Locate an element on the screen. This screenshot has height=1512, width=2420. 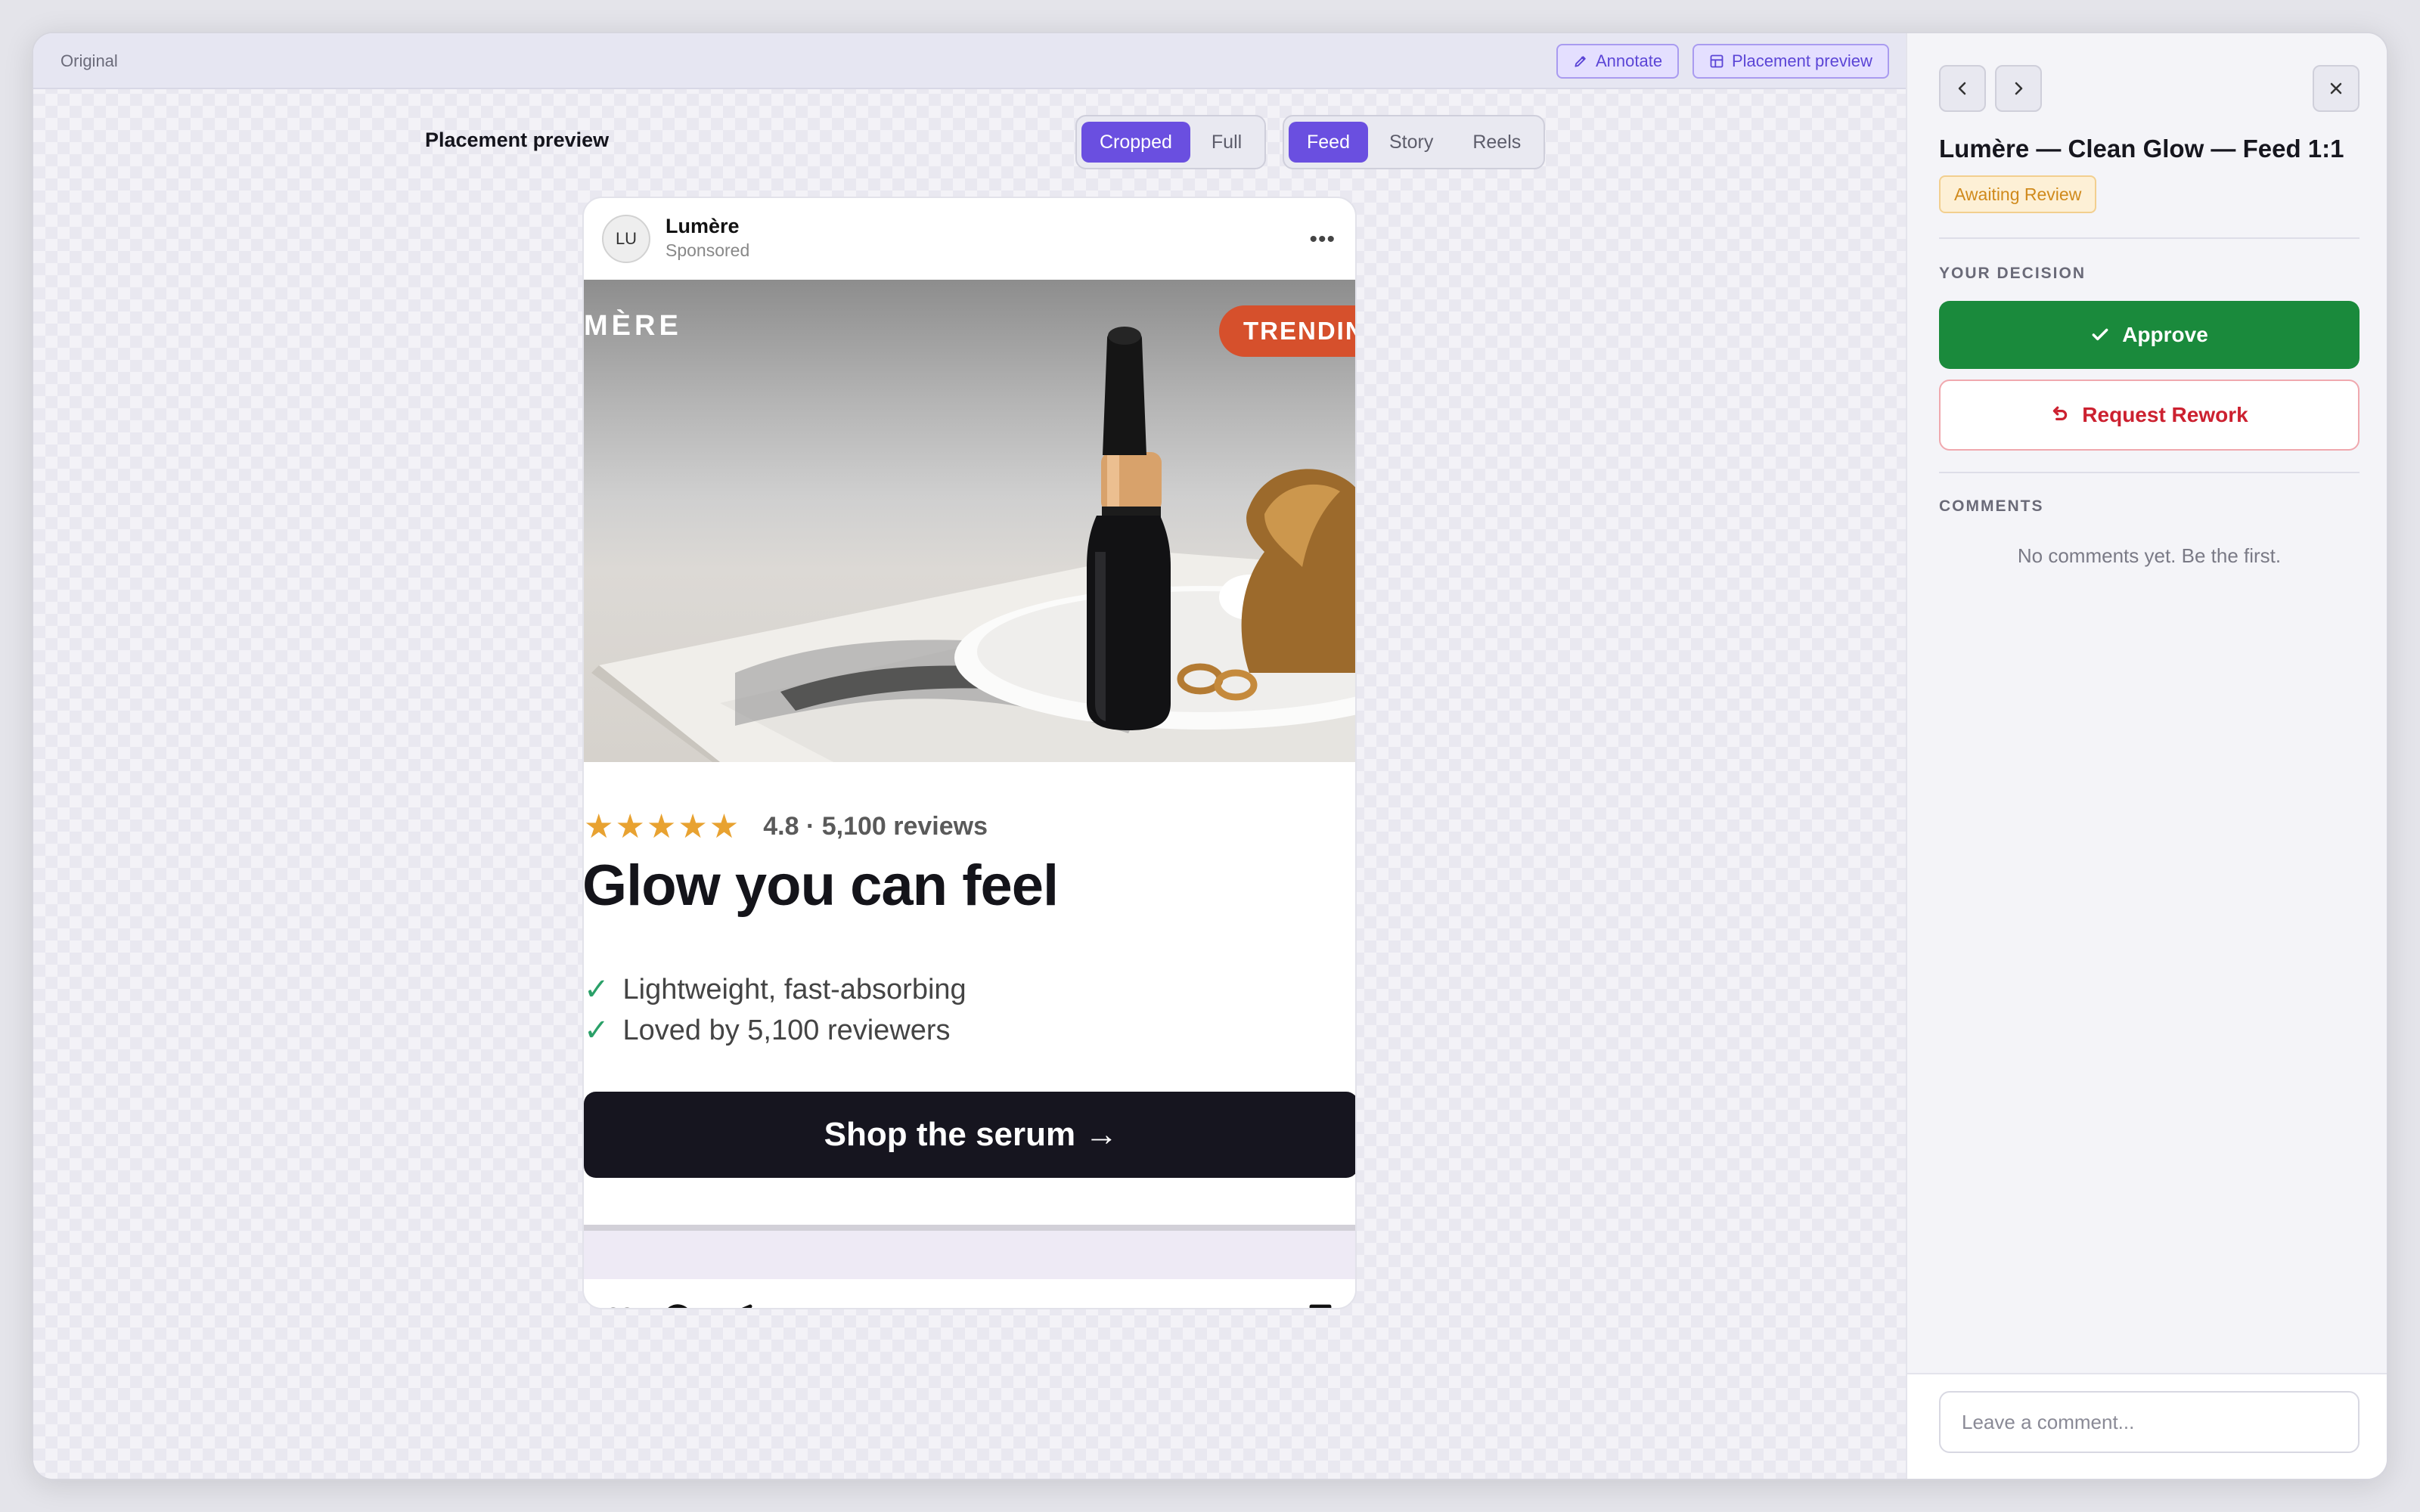
heart-icon is located at coordinates (620, 1305).